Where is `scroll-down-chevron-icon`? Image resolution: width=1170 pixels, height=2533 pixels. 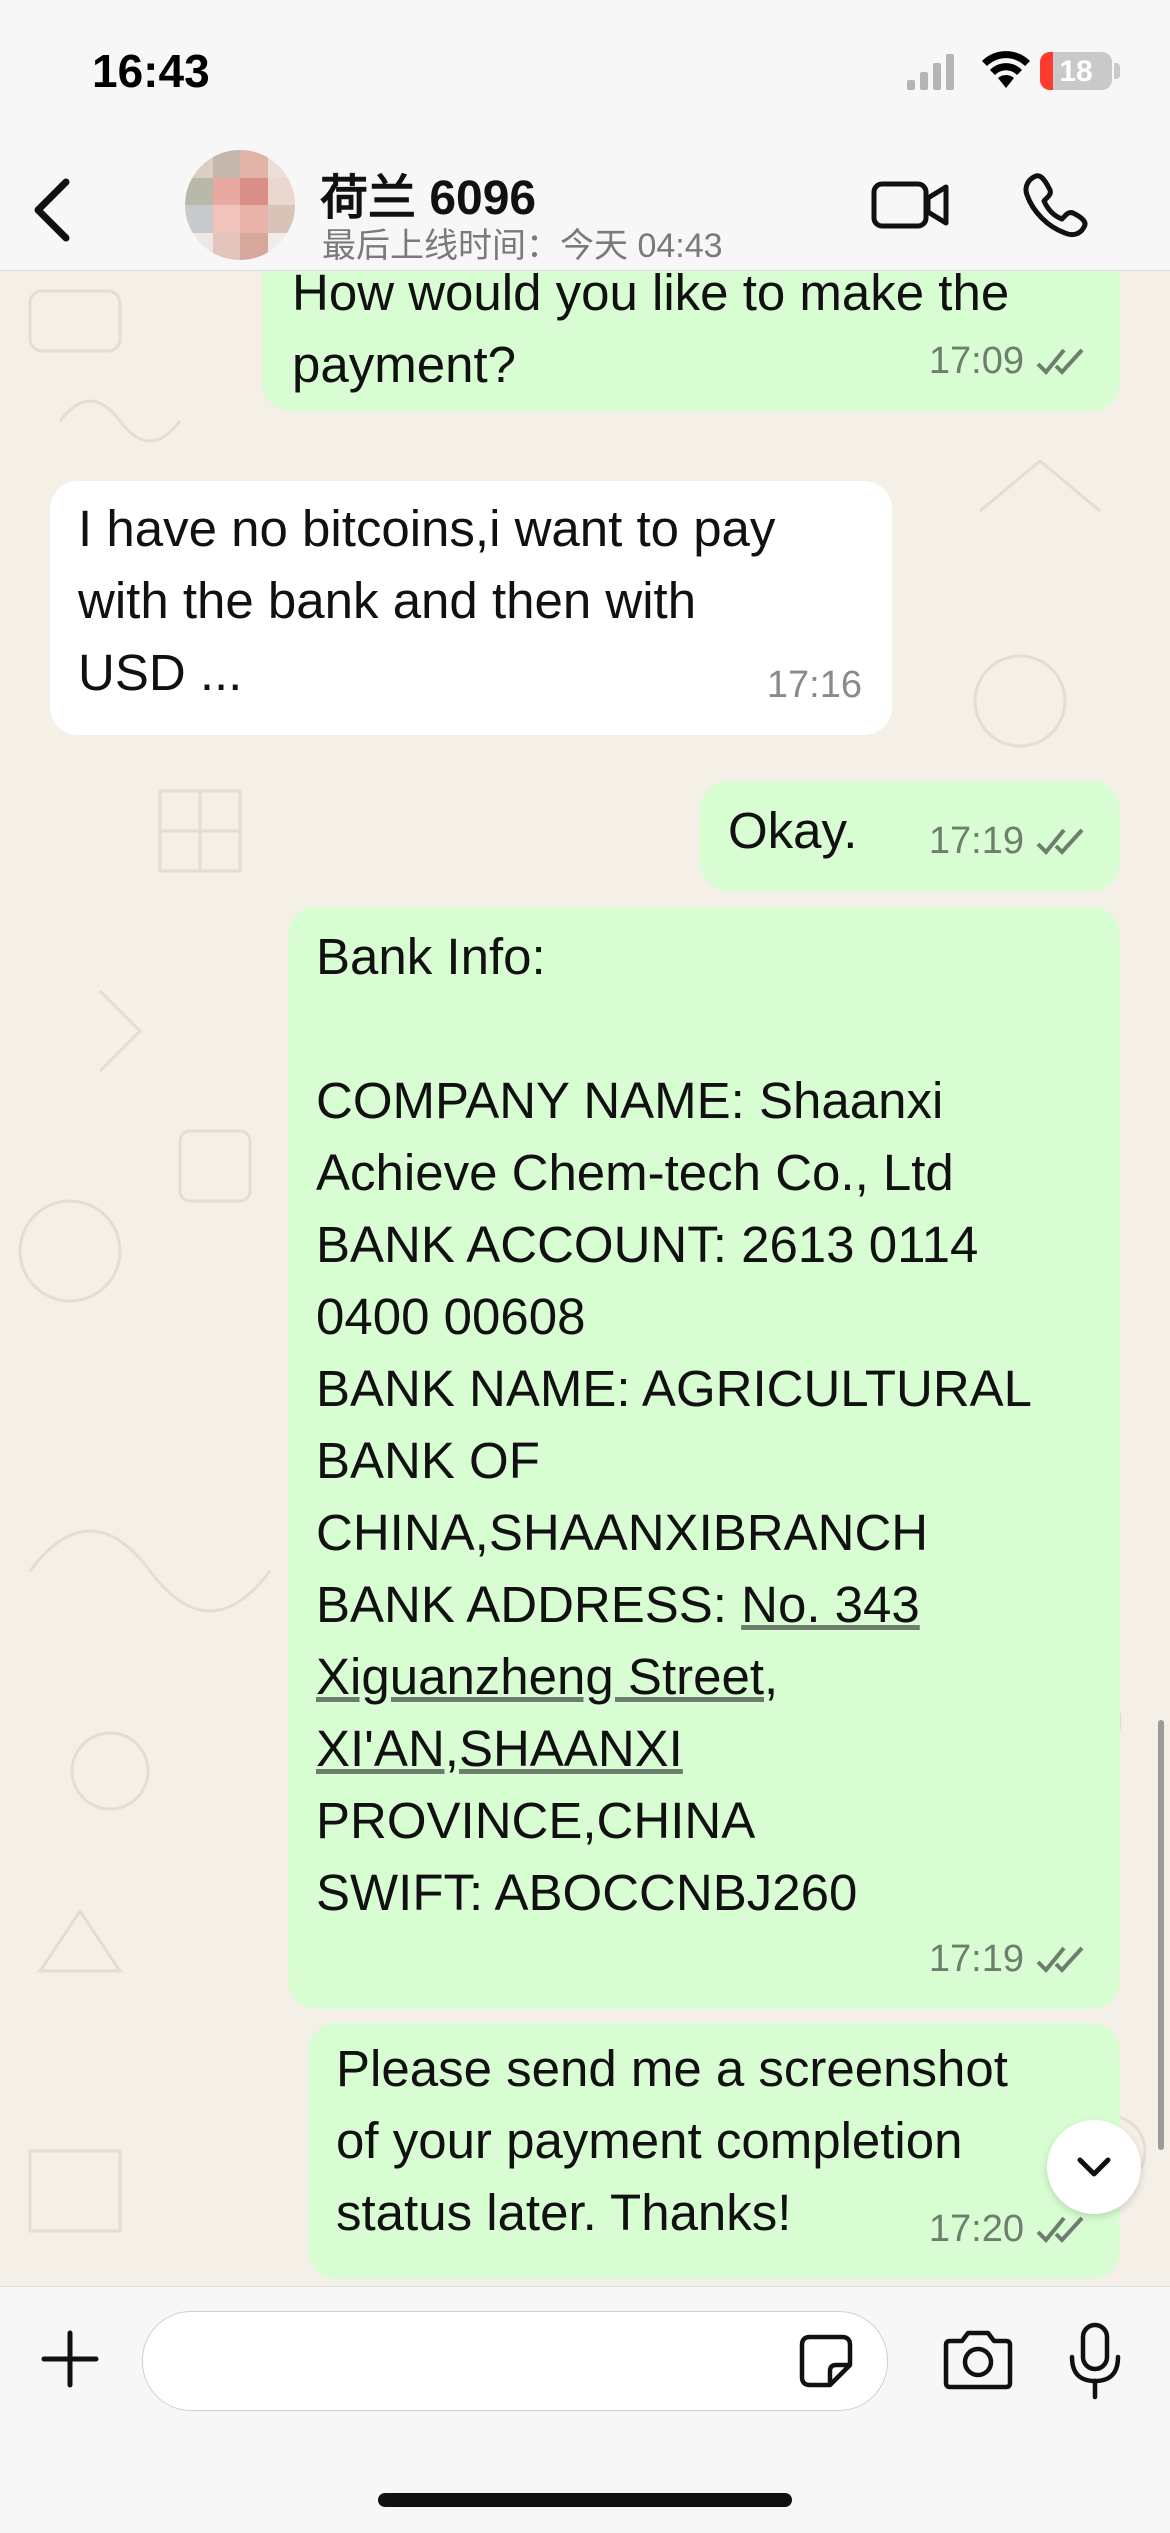
scroll-down-chevron-icon is located at coordinates (1094, 2167).